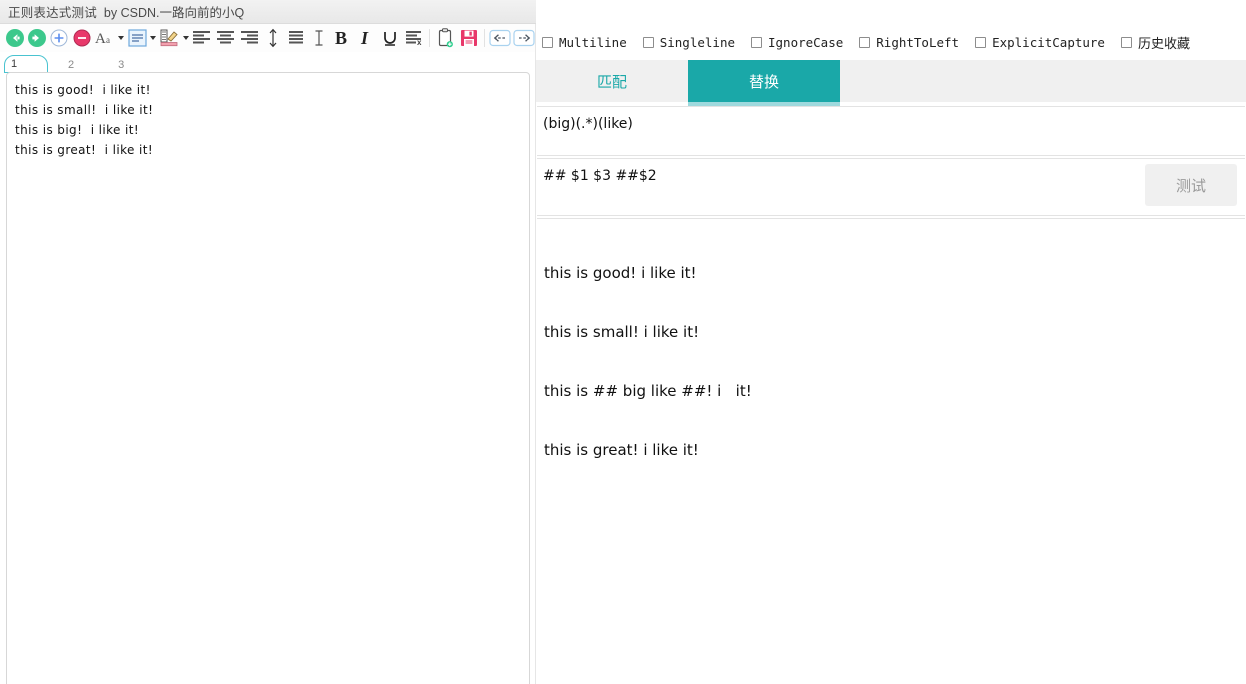  I want to click on svg-text: A, so click(100, 39).